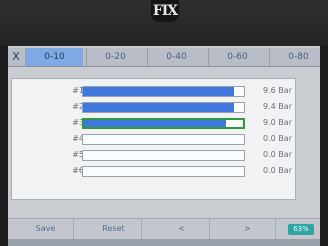 This screenshot has height=246, width=328. I want to click on tab-range-2: 0-40, so click(176, 57).